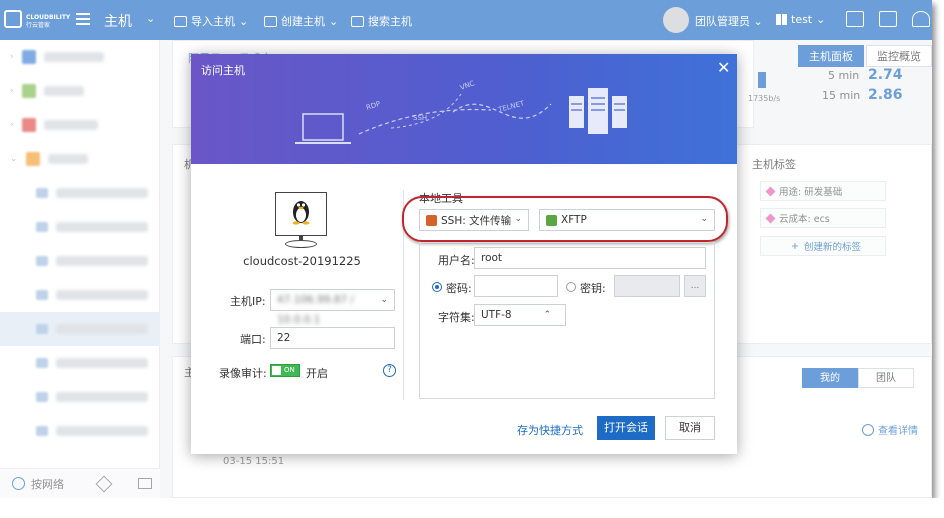  What do you see at coordinates (284, 338) in the screenshot?
I see `port-value: 22` at bounding box center [284, 338].